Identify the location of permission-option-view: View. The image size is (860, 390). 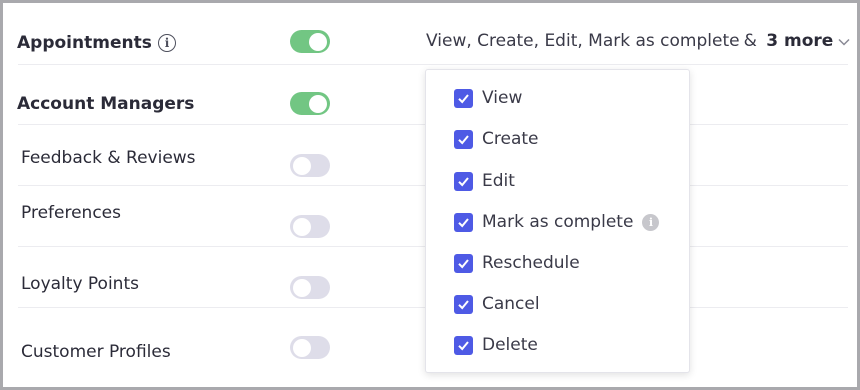
(488, 98).